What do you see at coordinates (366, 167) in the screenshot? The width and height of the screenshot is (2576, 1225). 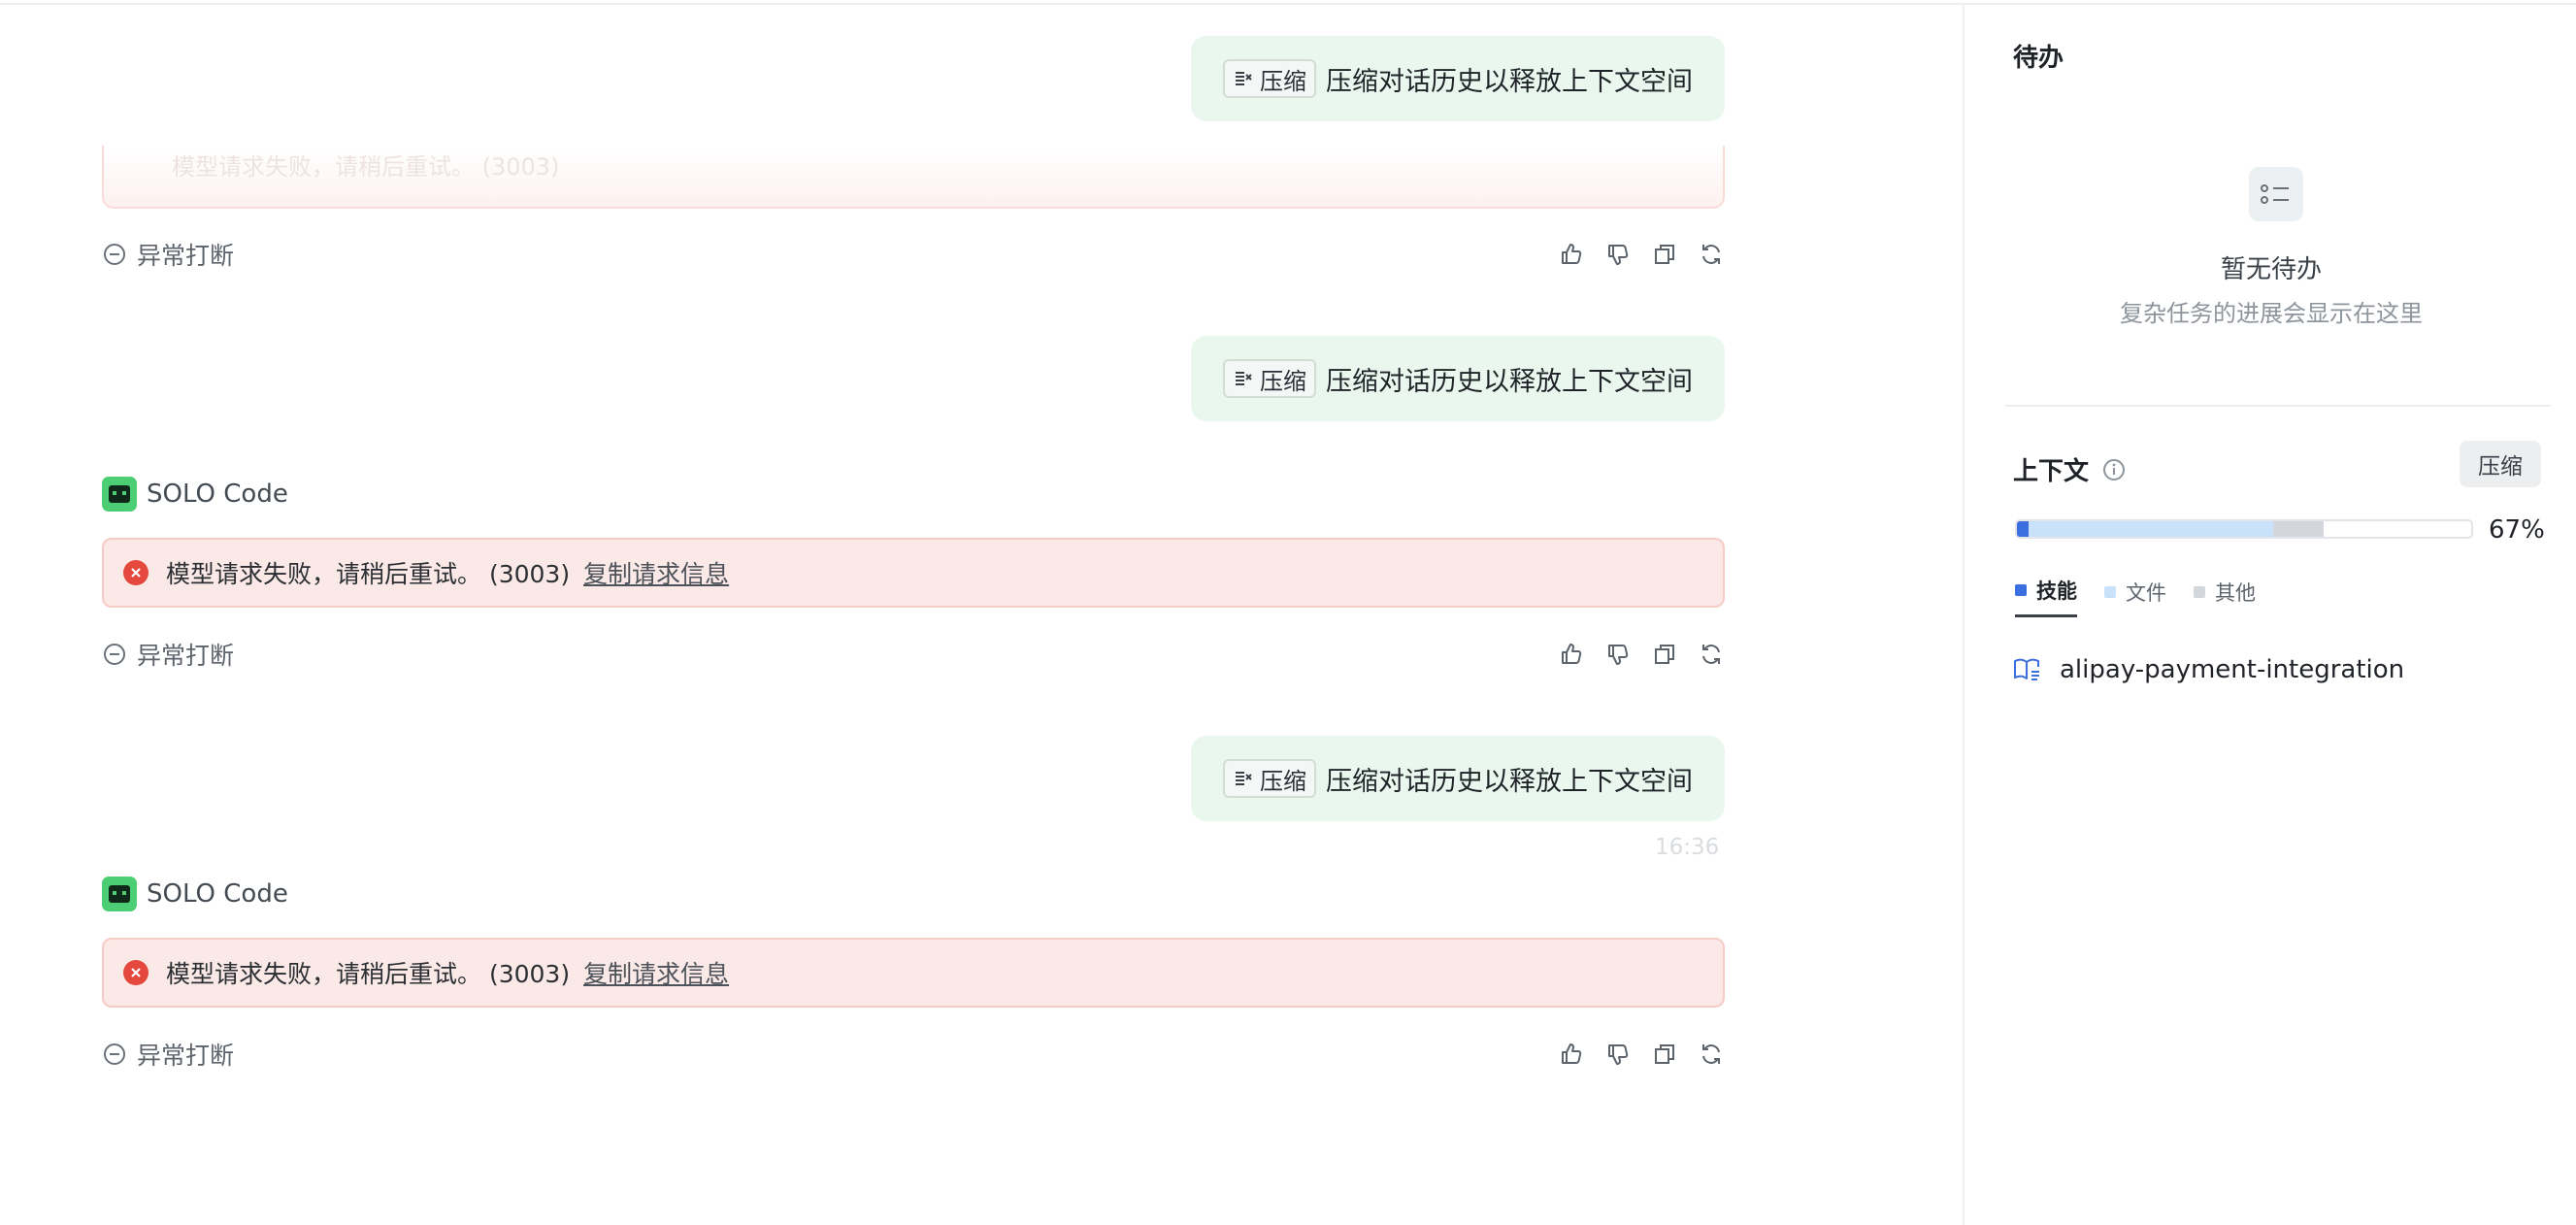 I see `faded-error-text: 模型请求失败，请稍后重试。 (3003)` at bounding box center [366, 167].